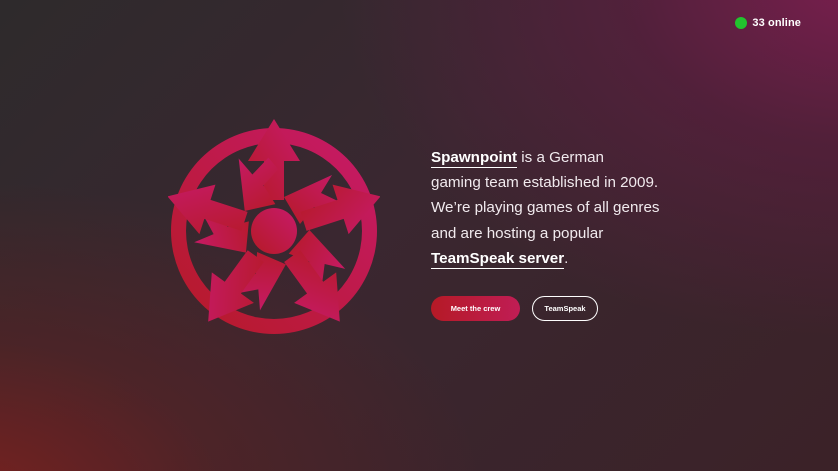  What do you see at coordinates (741, 23) in the screenshot?
I see `online-indicator-icon` at bounding box center [741, 23].